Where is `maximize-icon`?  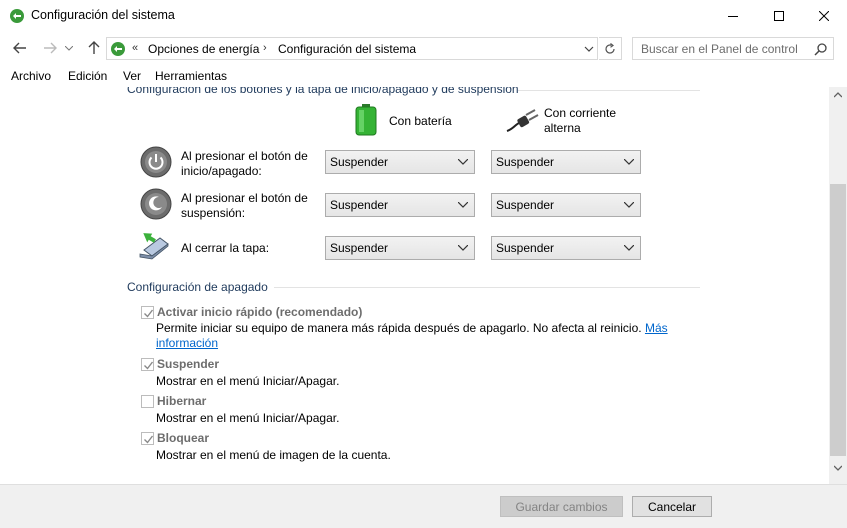 maximize-icon is located at coordinates (779, 15).